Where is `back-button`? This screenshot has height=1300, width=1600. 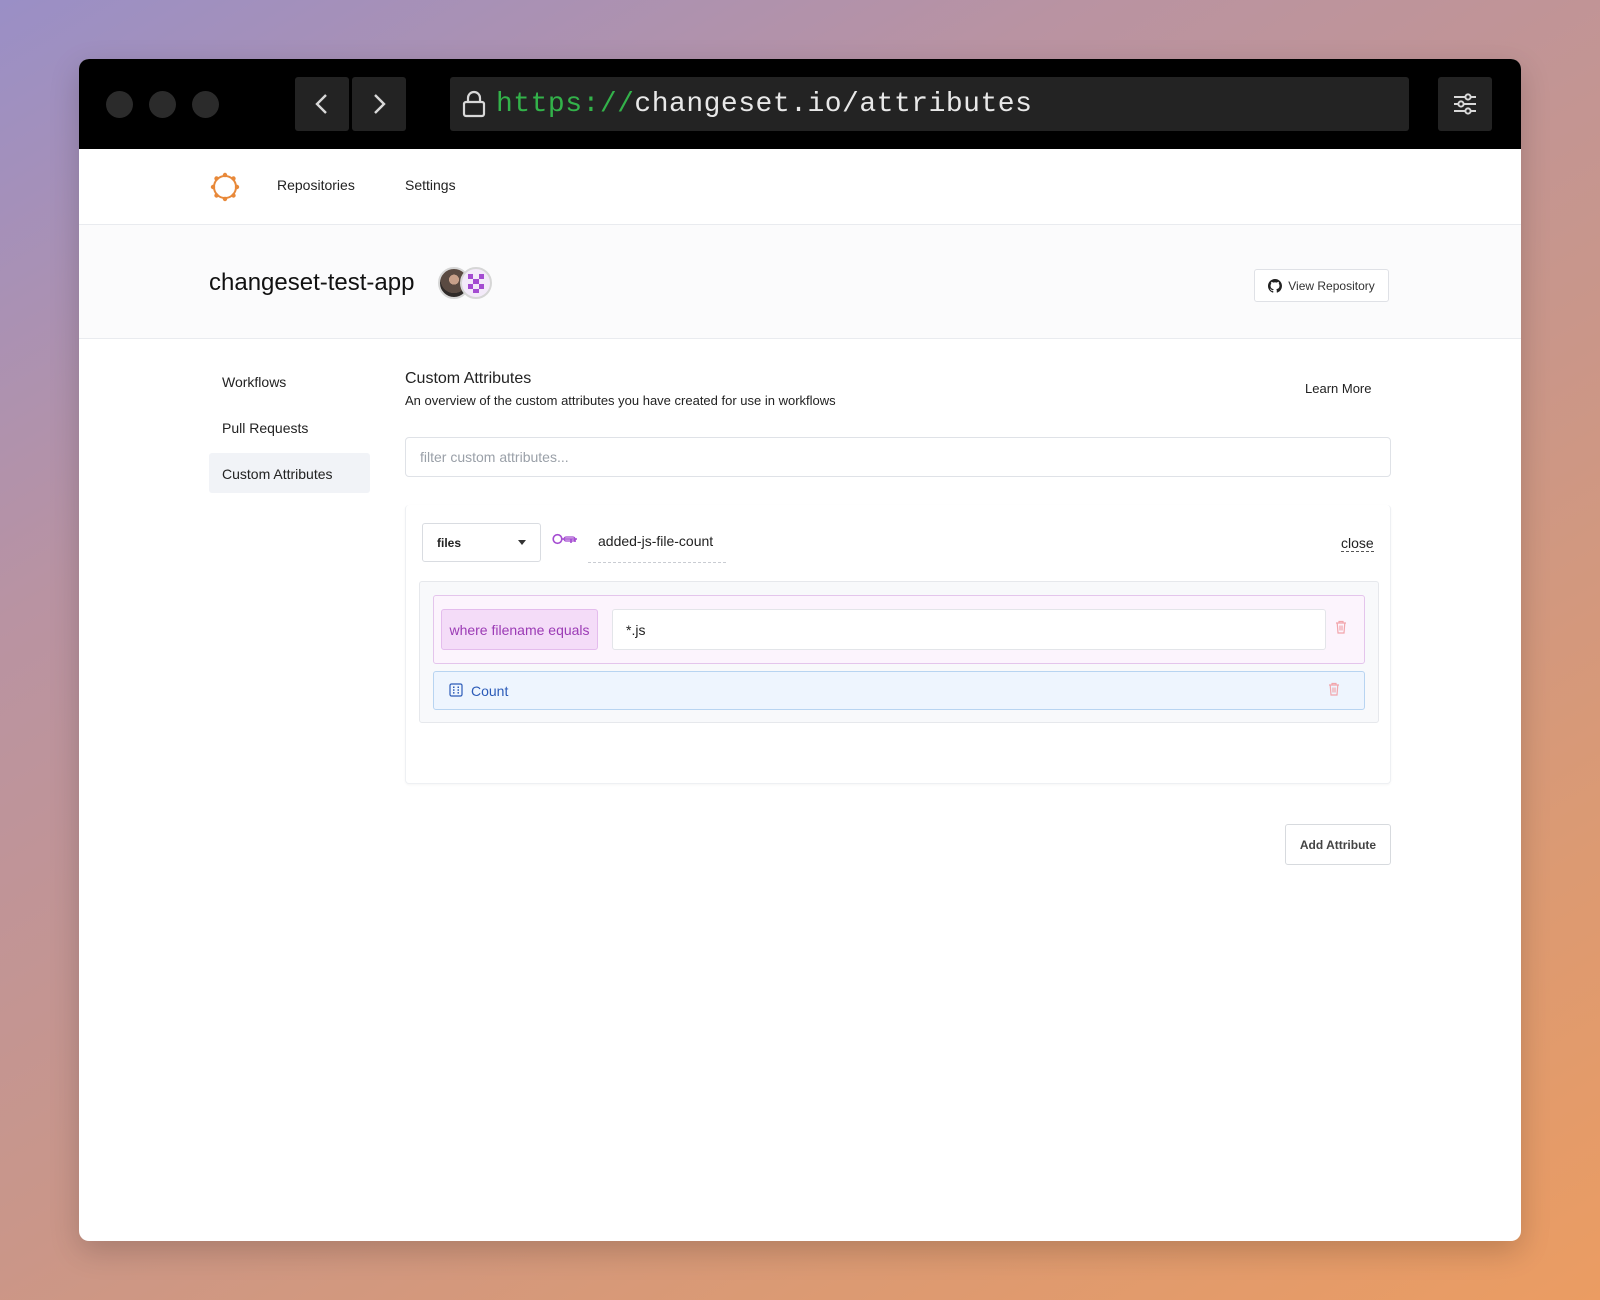
back-button is located at coordinates (322, 104).